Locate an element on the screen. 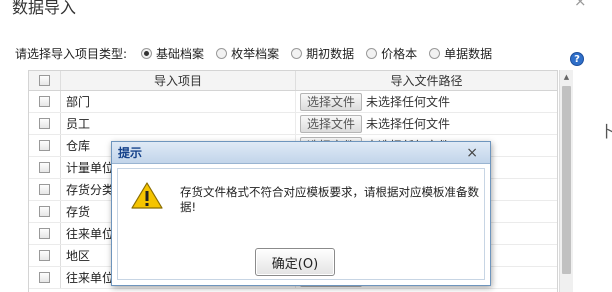  radio-basic-archive-label: 基础档案 is located at coordinates (180, 53).